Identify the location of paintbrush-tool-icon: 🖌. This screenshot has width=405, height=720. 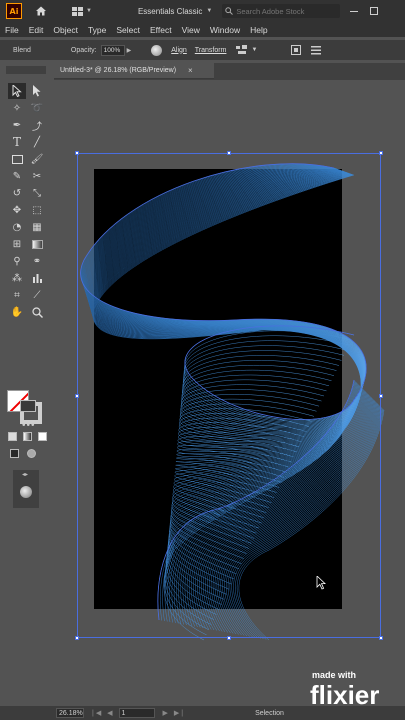
(37, 159).